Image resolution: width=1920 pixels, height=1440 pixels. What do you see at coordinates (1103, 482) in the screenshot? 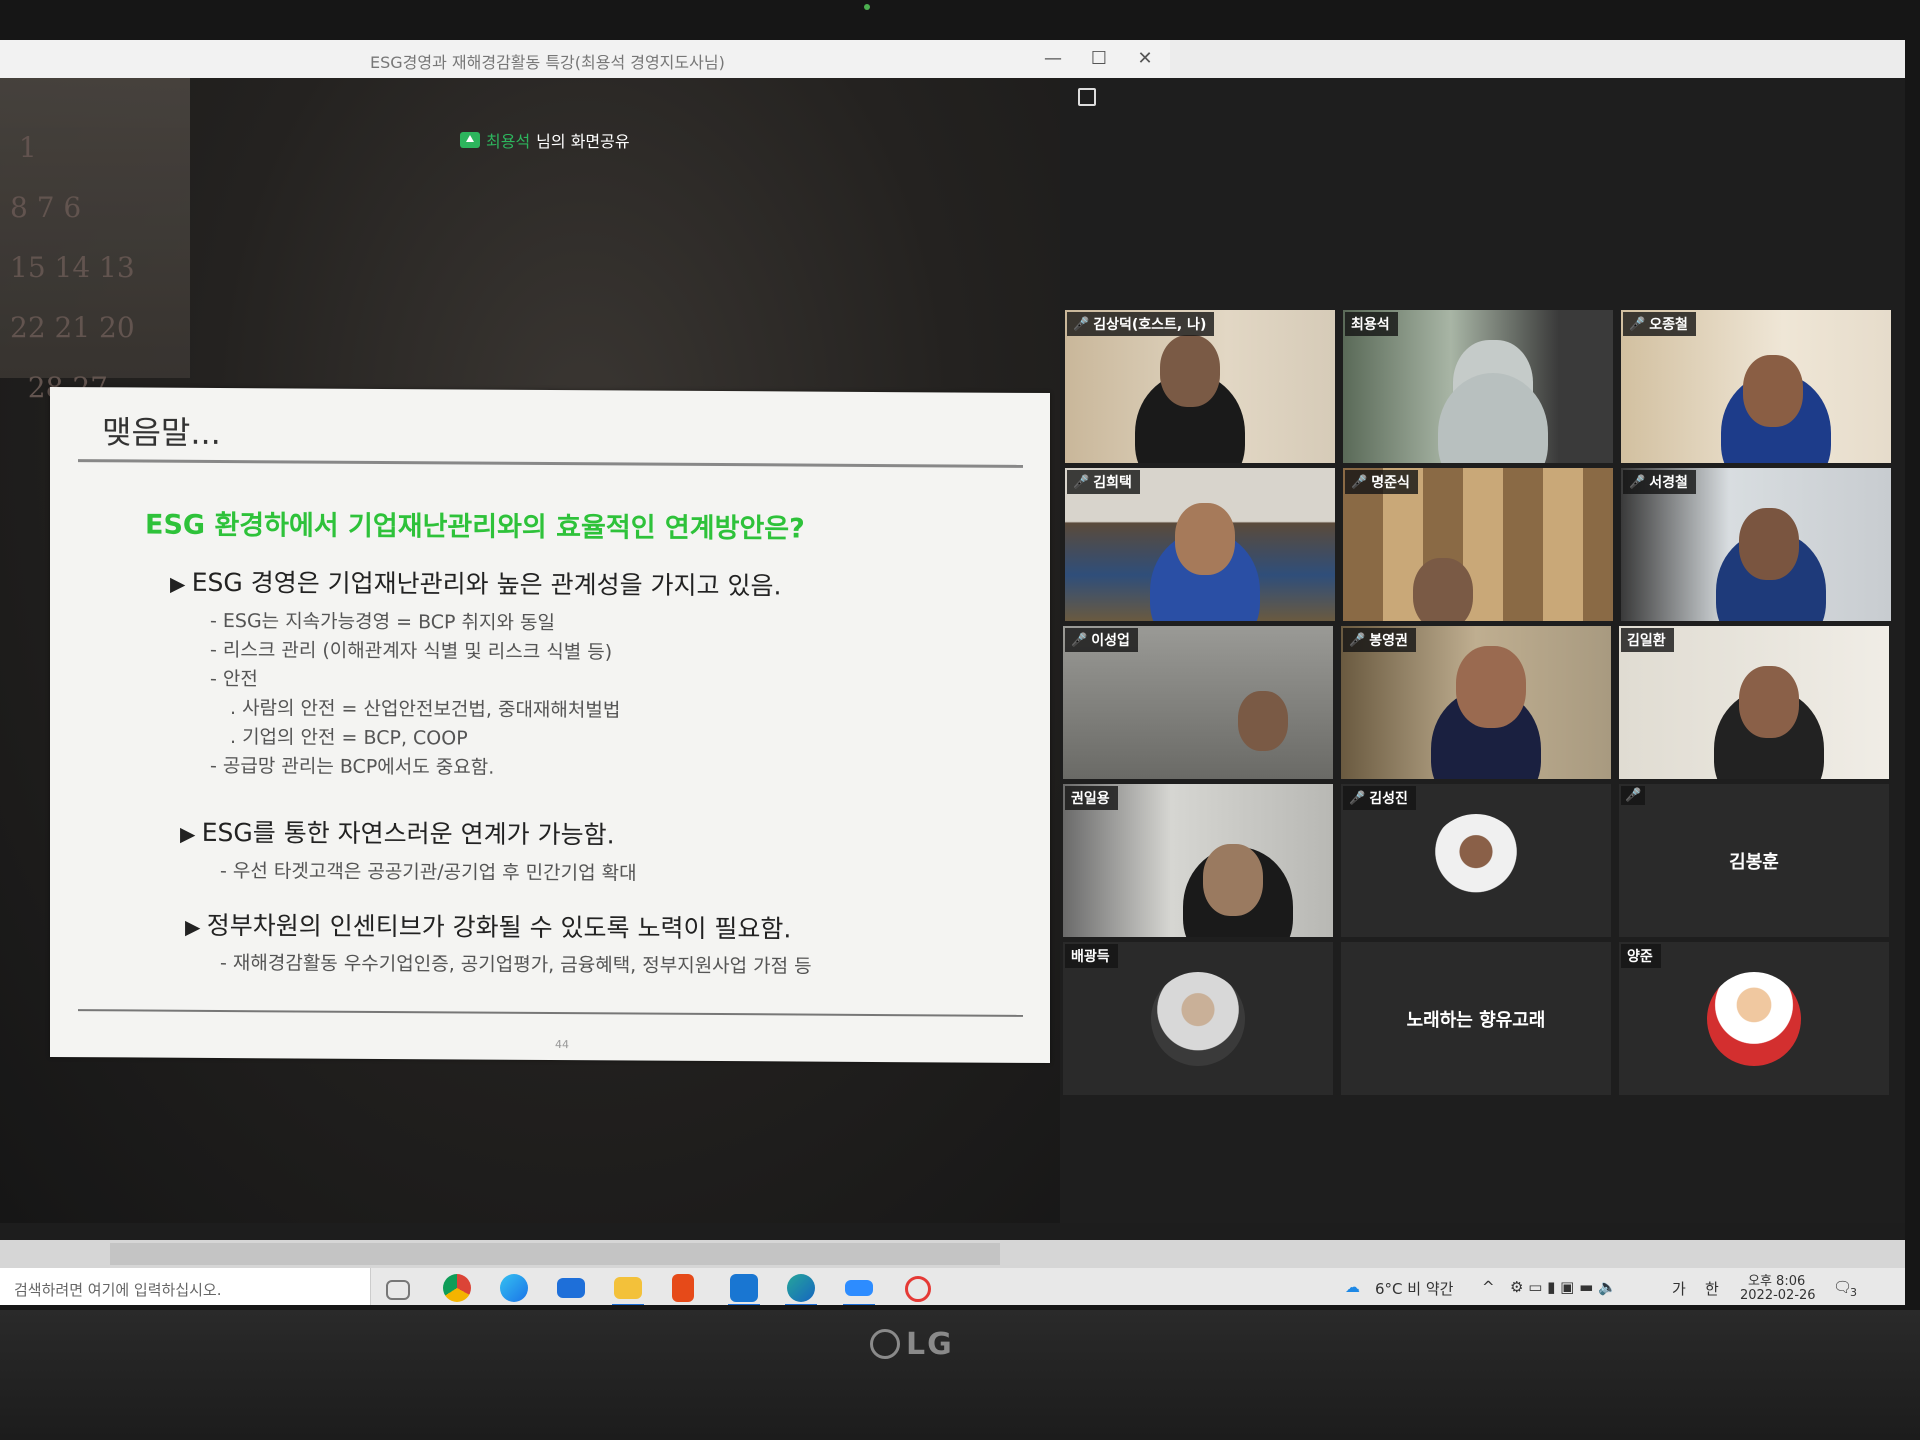
I see `participant-name-tag: 🎤 김희택` at bounding box center [1103, 482].